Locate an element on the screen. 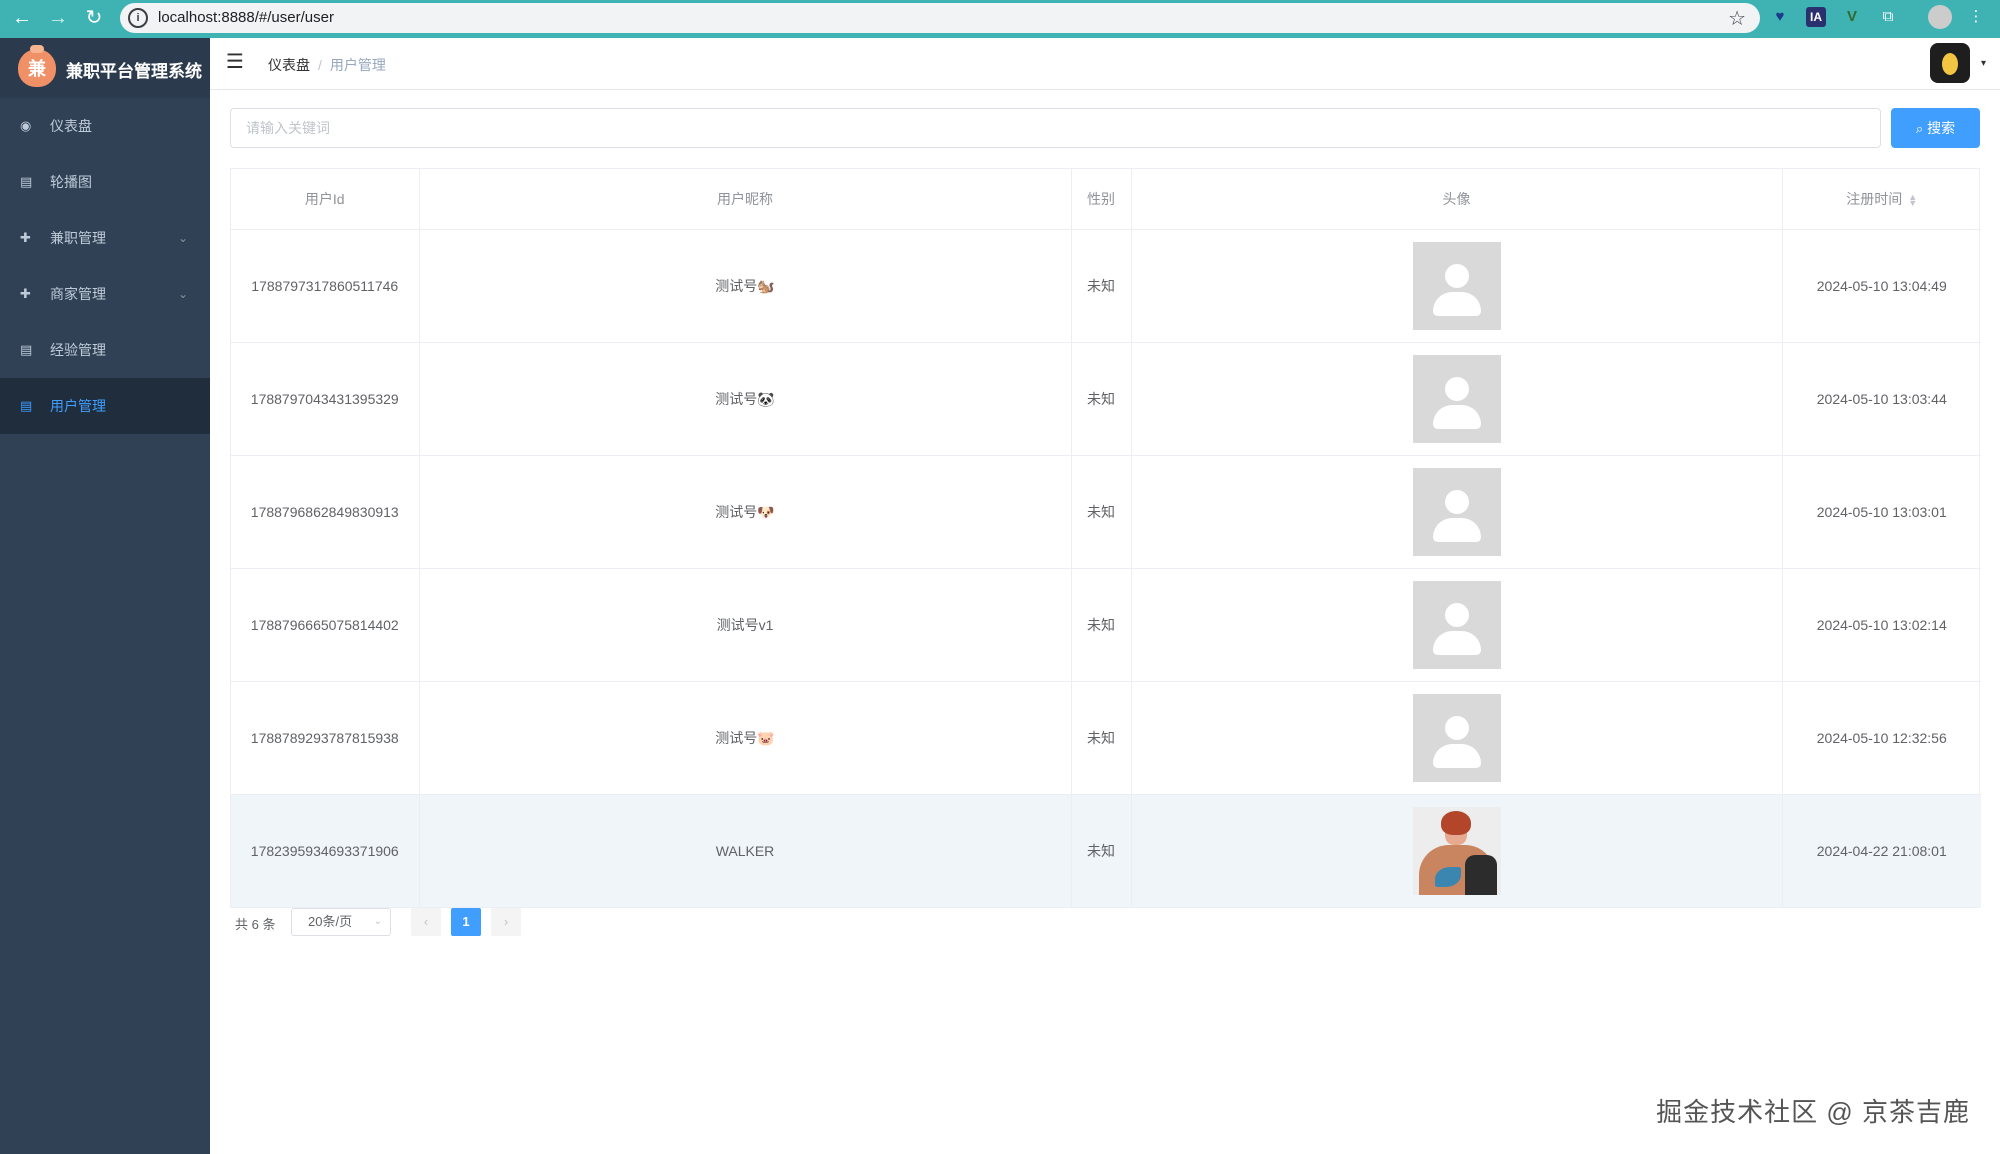  forward-icon: → is located at coordinates (58, 18).